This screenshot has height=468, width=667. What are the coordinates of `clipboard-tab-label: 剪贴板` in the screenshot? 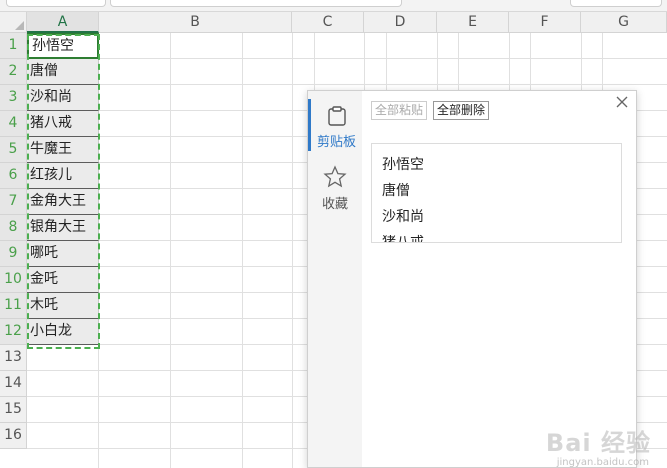 It's located at (336, 142).